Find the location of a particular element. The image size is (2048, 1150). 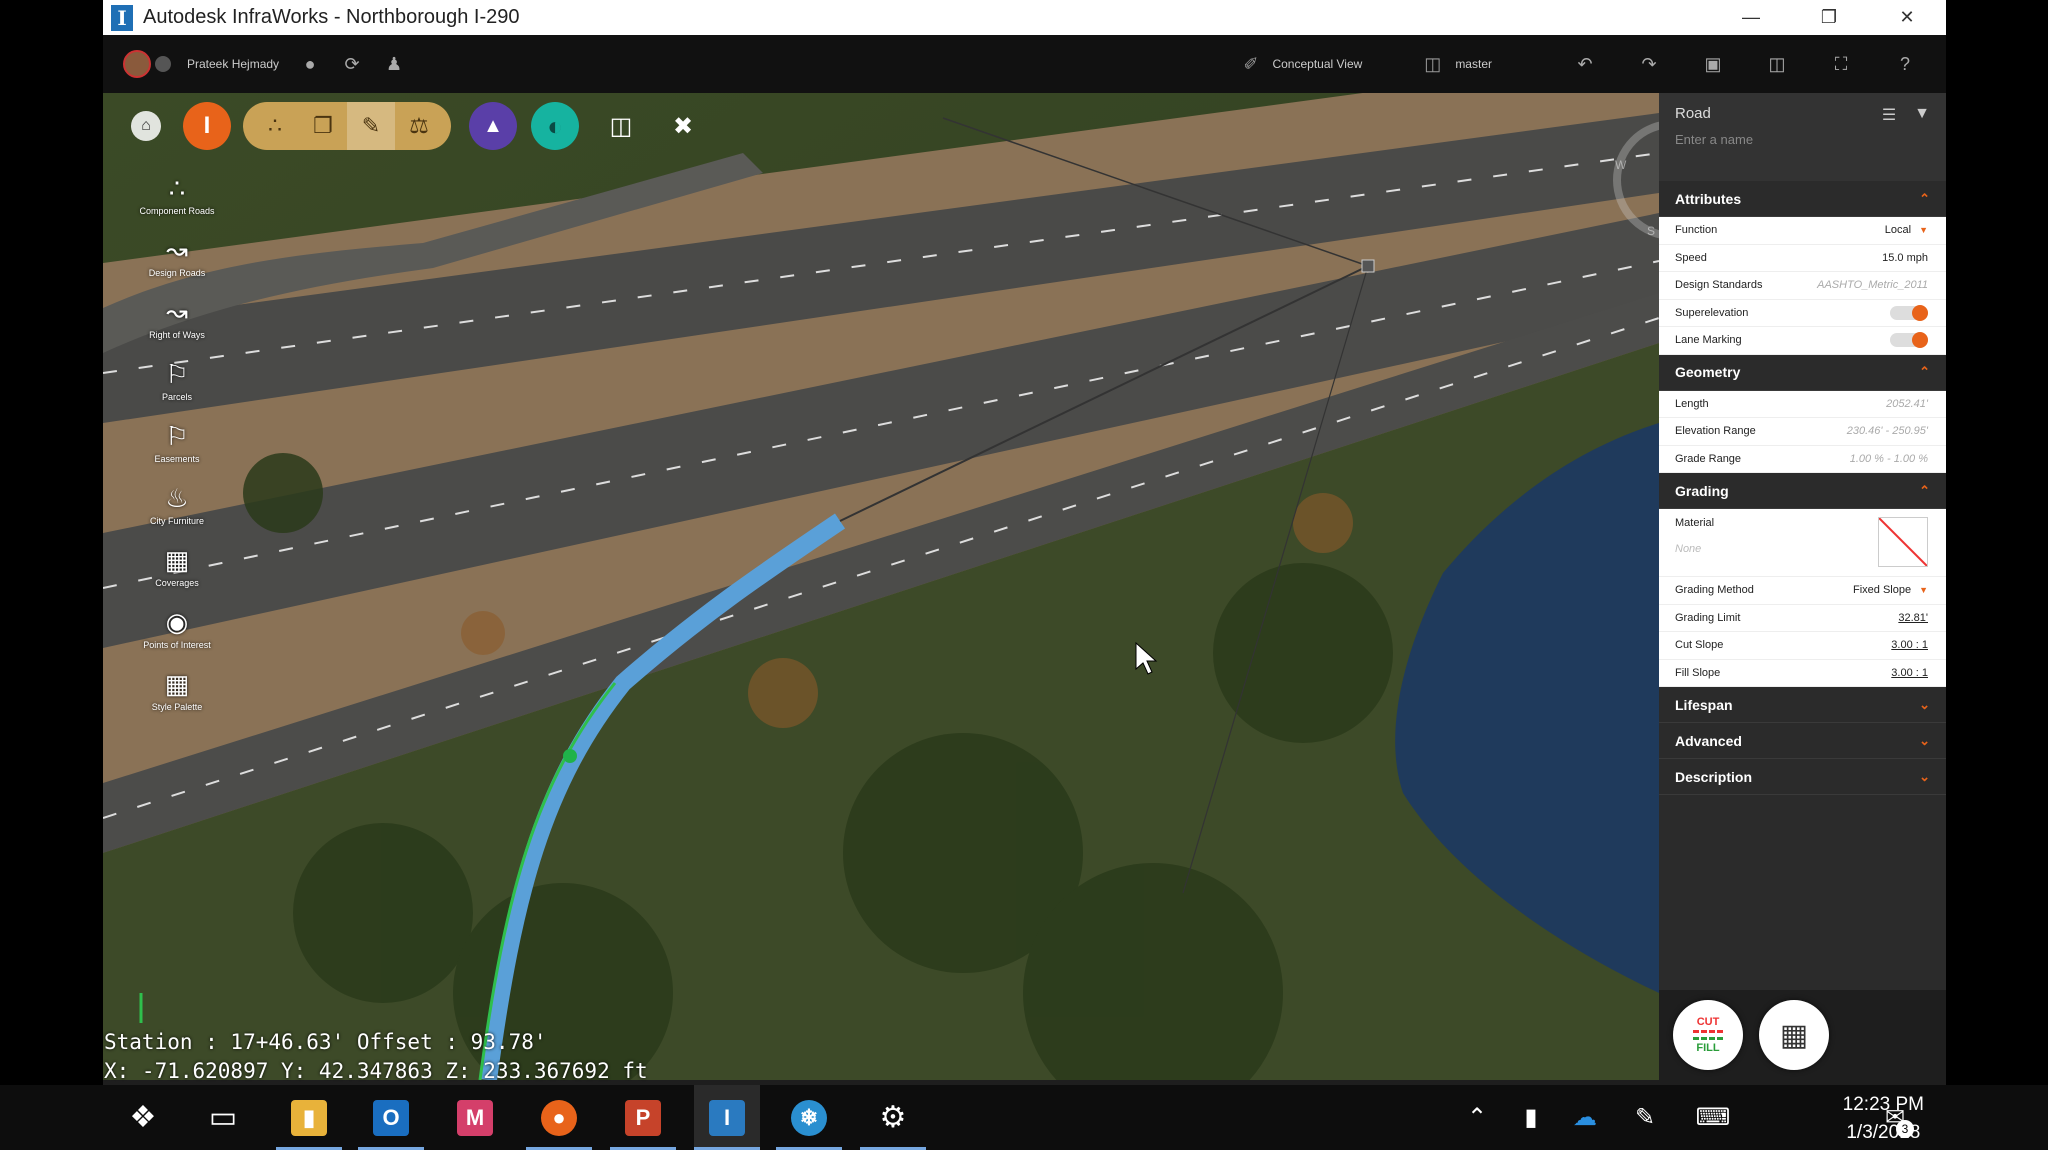

material-label: Material is located at coordinates (1695, 523).